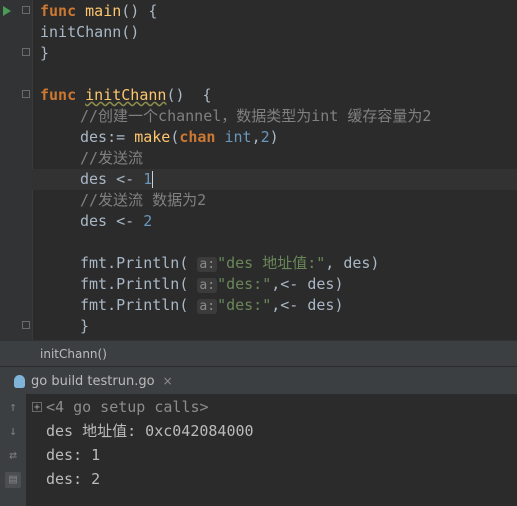 The width and height of the screenshot is (517, 506). What do you see at coordinates (274, 179) in the screenshot?
I see `current-line: des <- 1` at bounding box center [274, 179].